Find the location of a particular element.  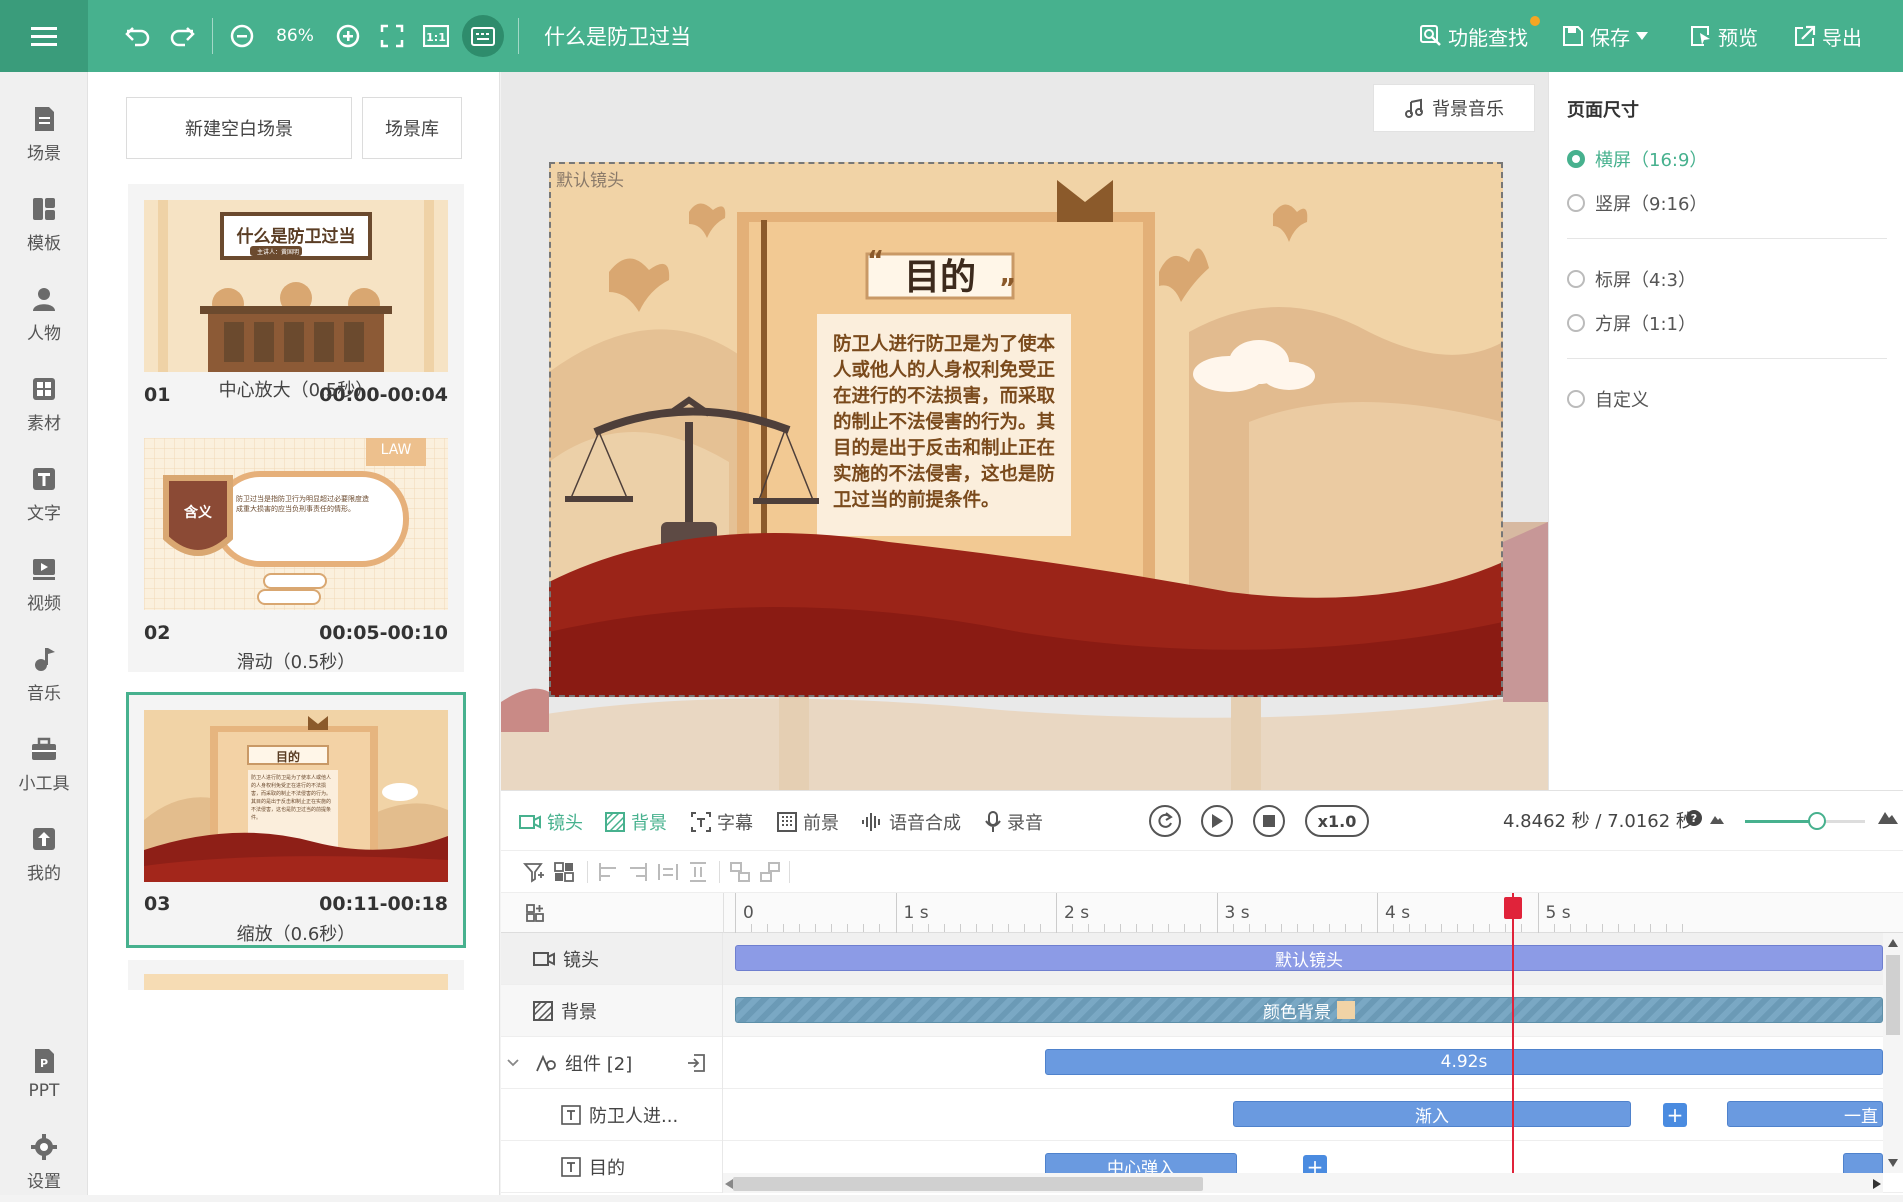

slider-handle is located at coordinates (1817, 821).